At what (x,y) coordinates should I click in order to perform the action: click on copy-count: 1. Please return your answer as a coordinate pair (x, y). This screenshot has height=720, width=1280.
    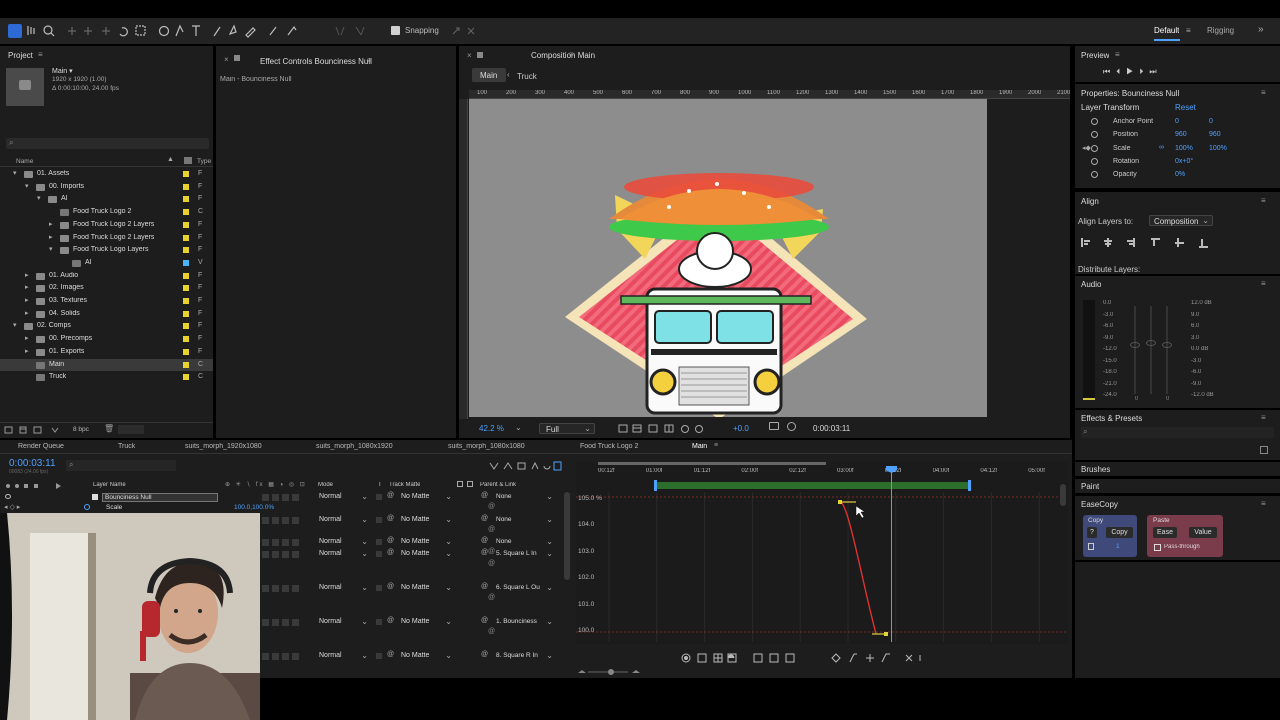
    Looking at the image, I should click on (1118, 546).